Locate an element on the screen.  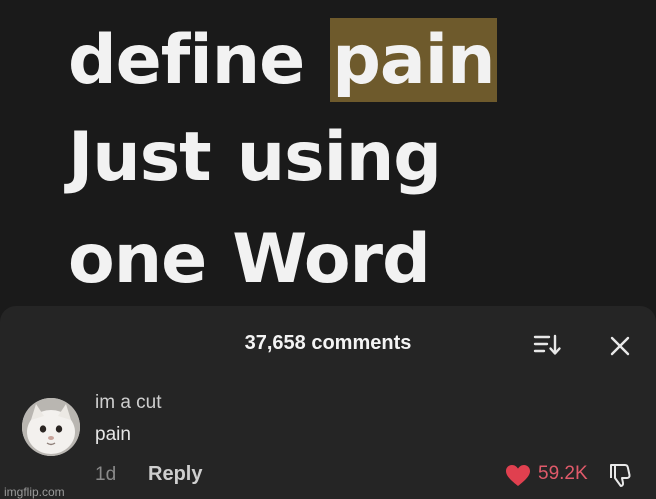
watermark: imgflip.com is located at coordinates (34, 492).